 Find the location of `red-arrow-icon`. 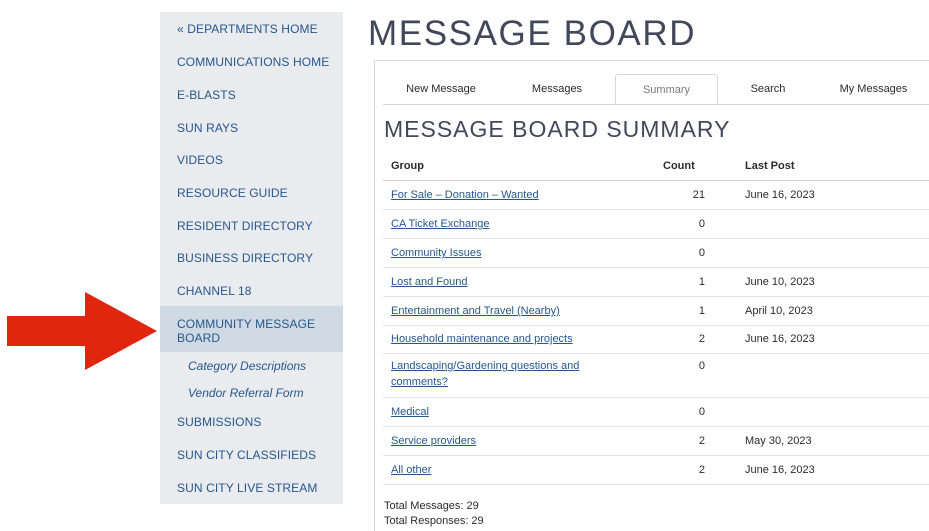

red-arrow-icon is located at coordinates (82, 331).